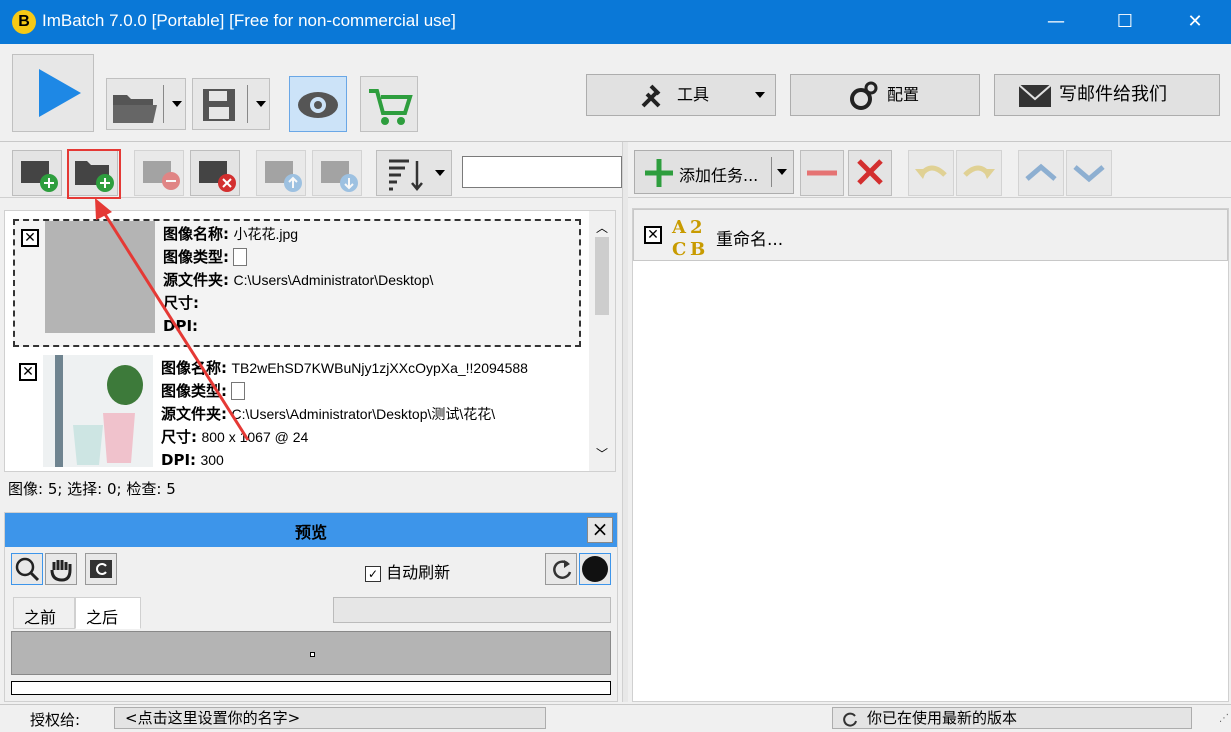  Describe the element at coordinates (651, 96) in the screenshot. I see `wrench-screwdriver-icon` at that location.